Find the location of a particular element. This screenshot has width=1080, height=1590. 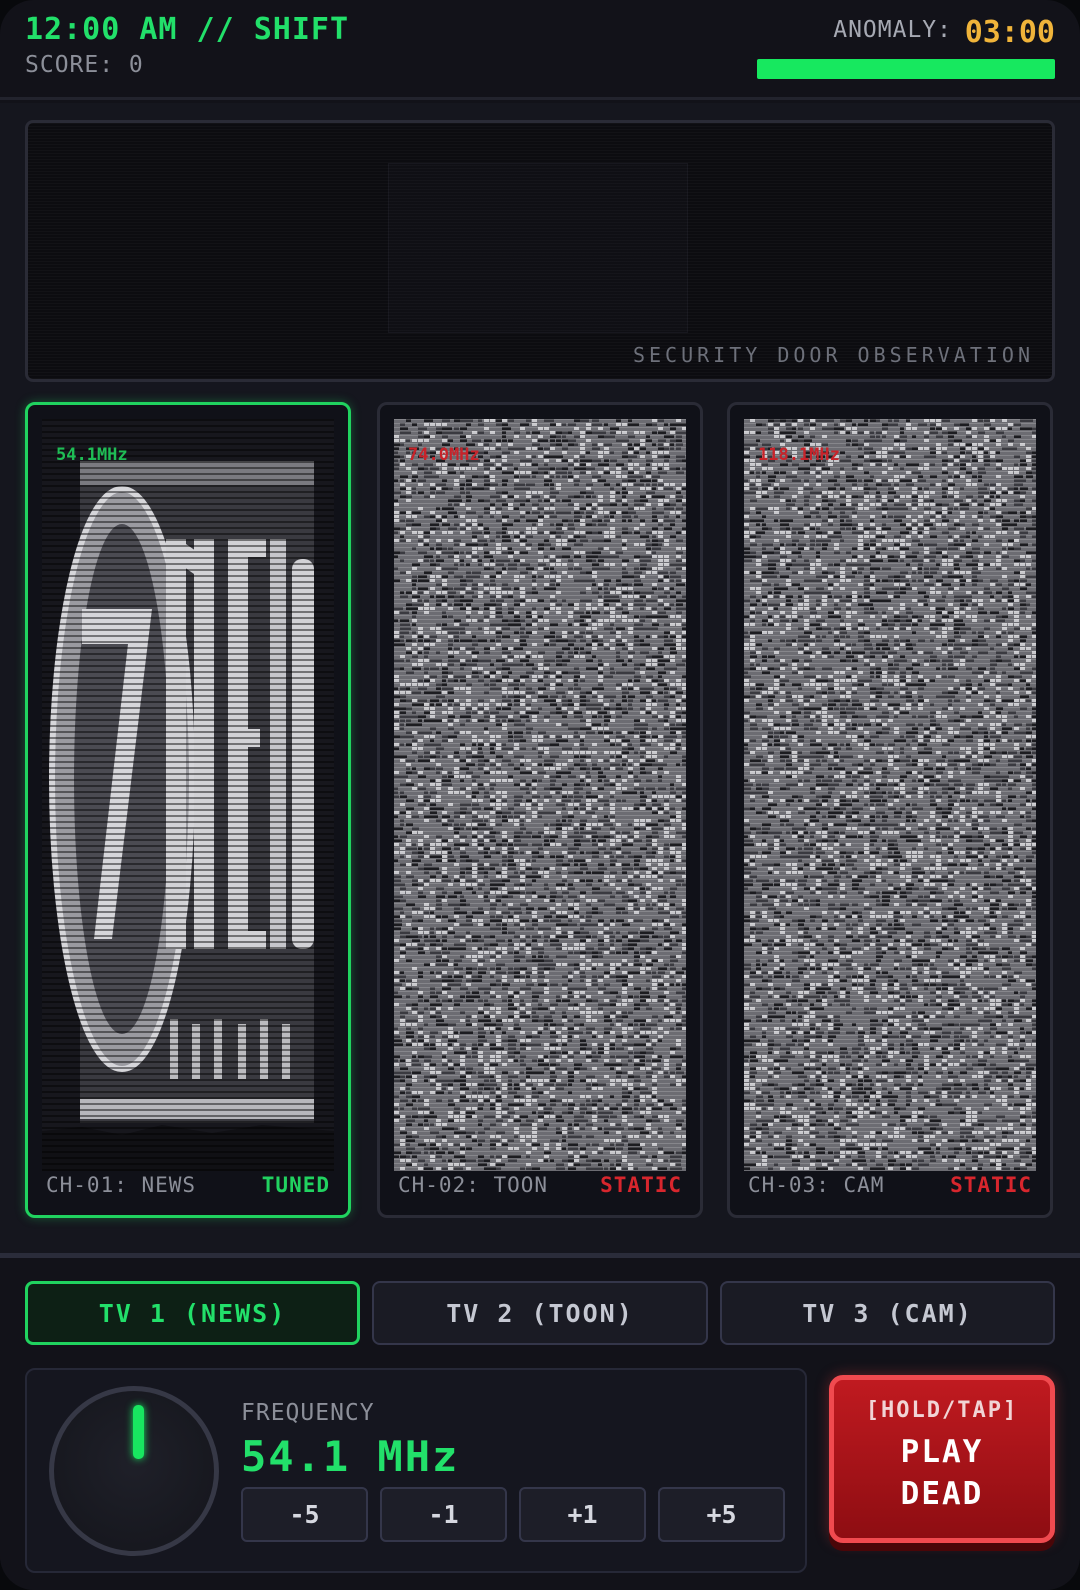

anomaly-progress-bar is located at coordinates (906, 69).